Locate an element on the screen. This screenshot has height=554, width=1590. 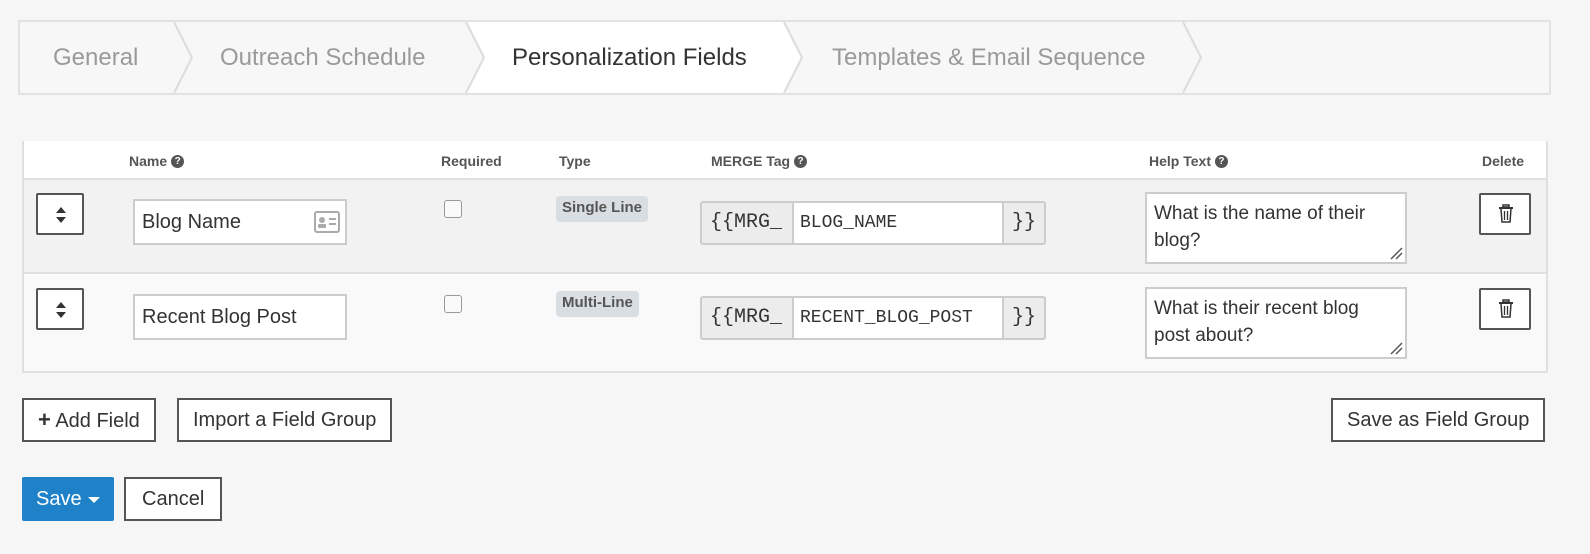
help-text-input: What is their recent blog post about? is located at coordinates (1276, 323).